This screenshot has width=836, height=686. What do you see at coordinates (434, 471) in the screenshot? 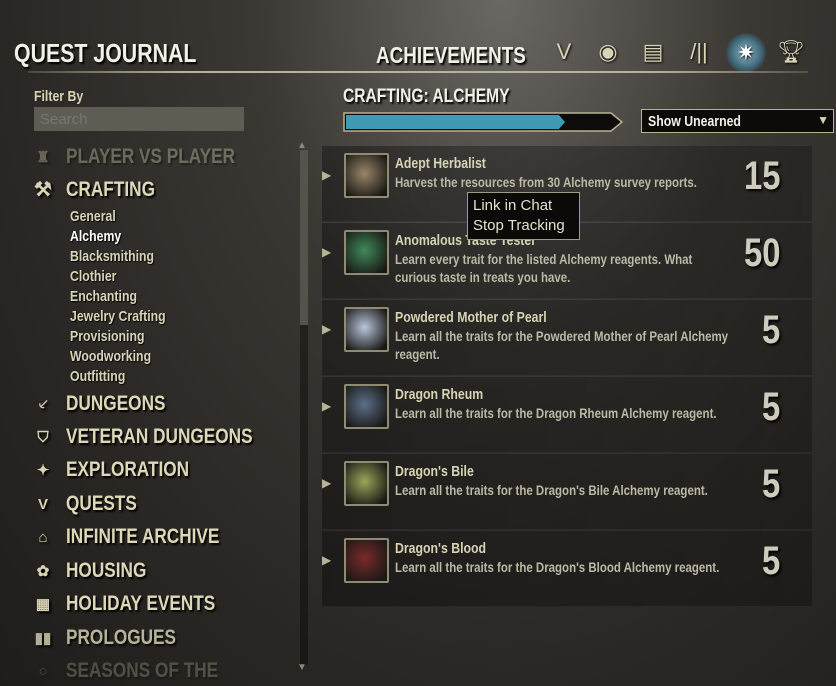
I see `achievement-title: Dragon's Bile` at bounding box center [434, 471].